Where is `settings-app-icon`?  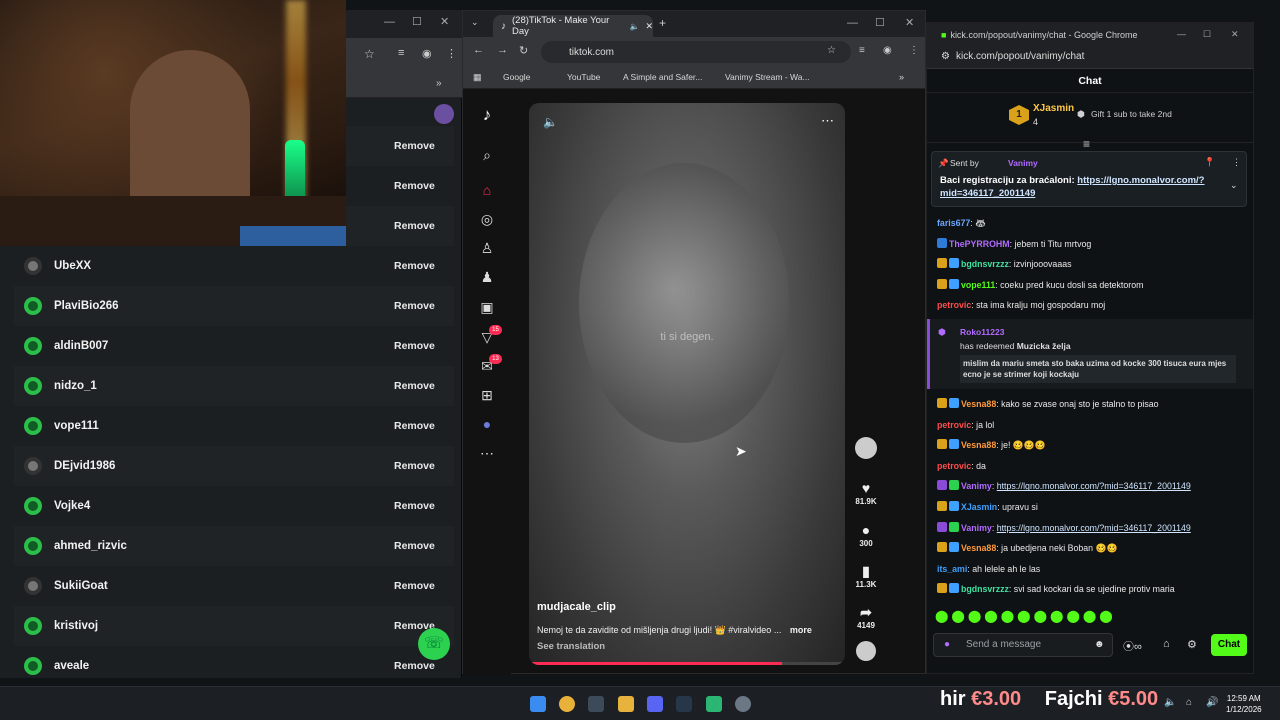
settings-app-icon is located at coordinates (743, 704).